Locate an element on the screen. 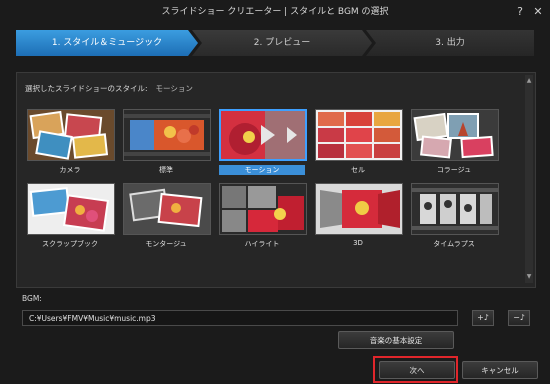 The image size is (550, 384). style-tile-standard: 標準 is located at coordinates (167, 142).